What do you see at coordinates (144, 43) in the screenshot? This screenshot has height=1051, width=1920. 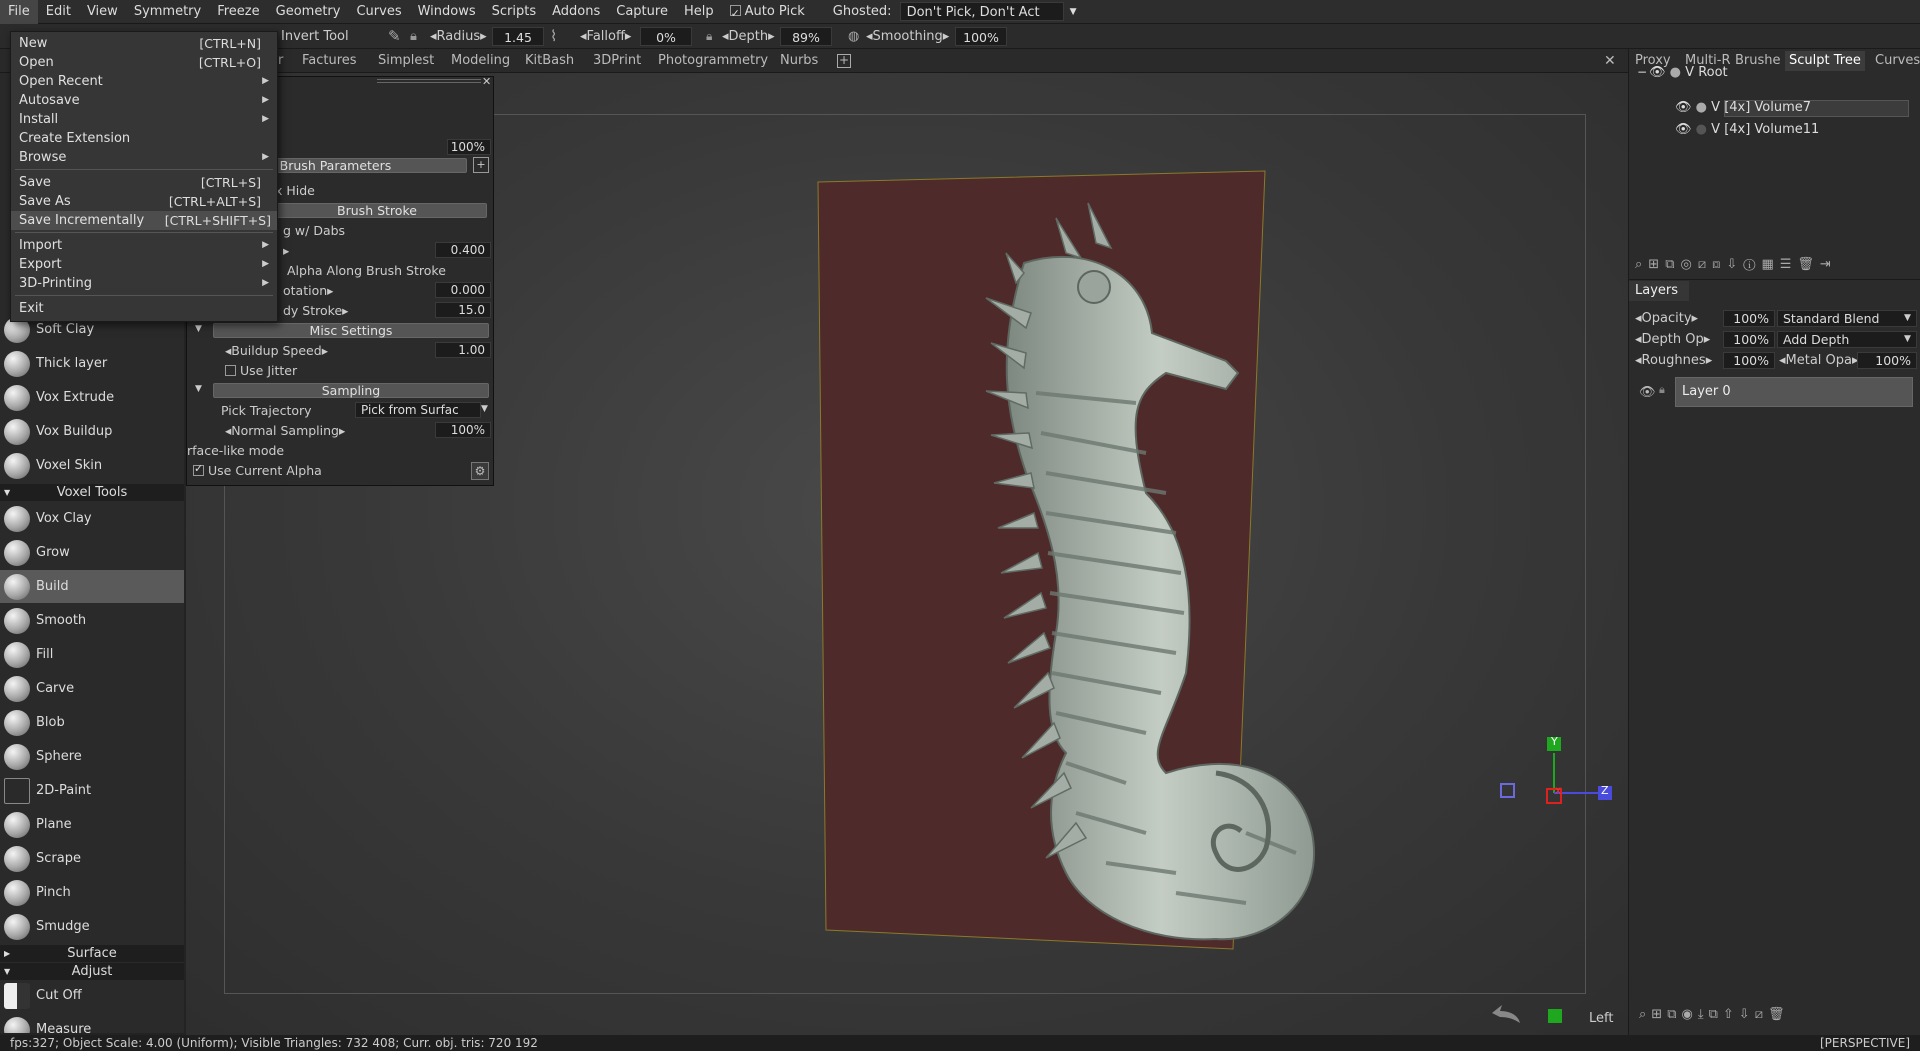 I see `menu-item-new: New [CTRL+N]` at bounding box center [144, 43].